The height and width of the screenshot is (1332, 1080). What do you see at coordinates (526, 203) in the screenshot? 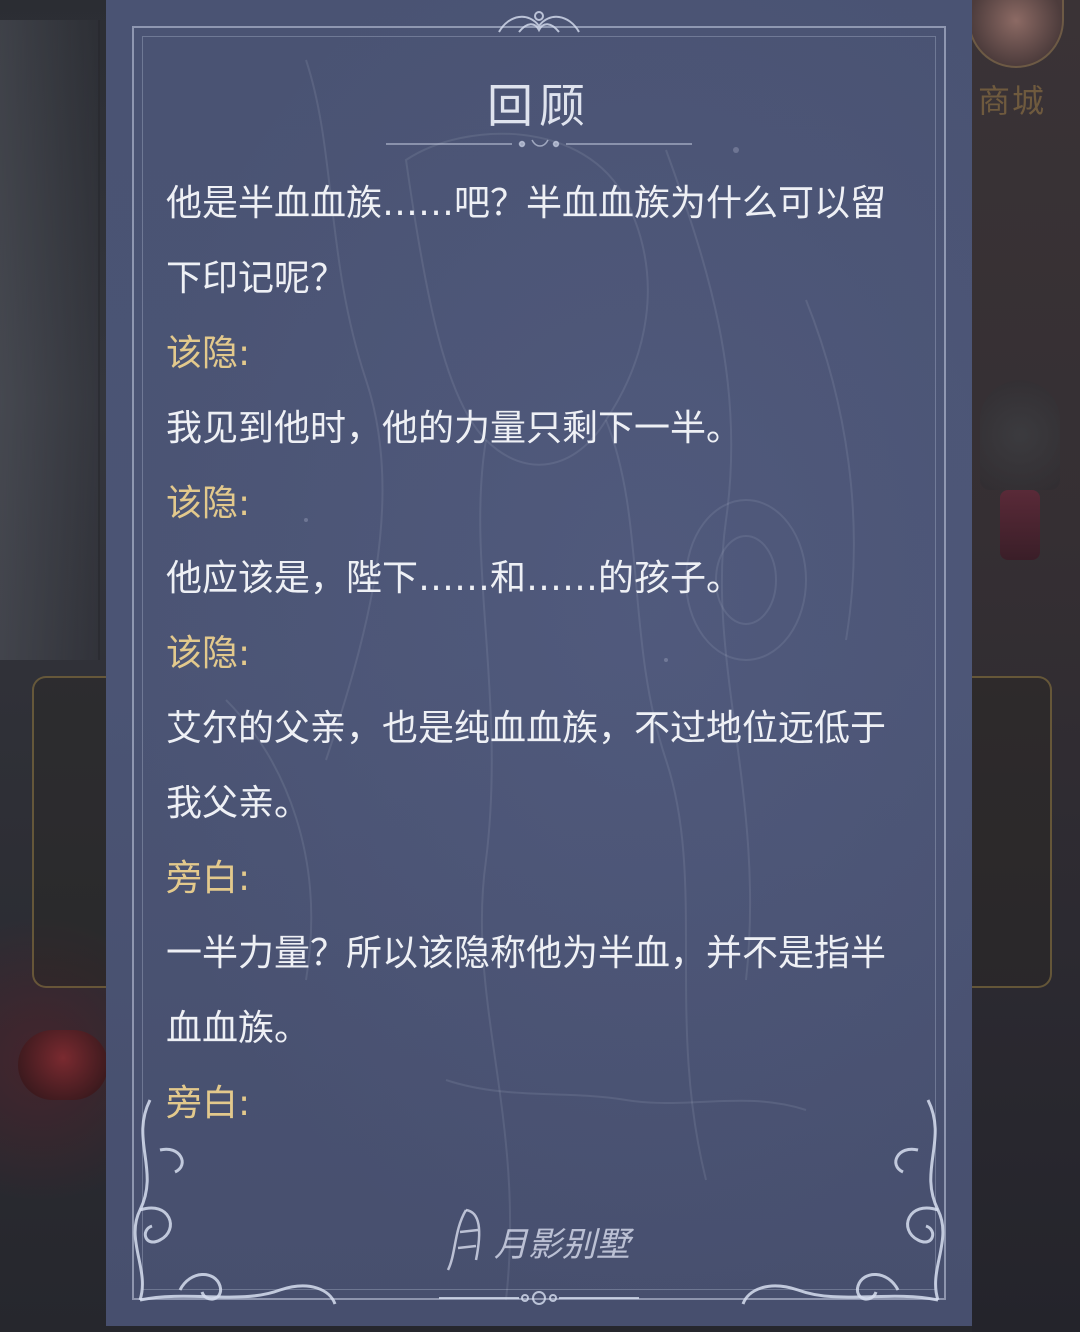
I see `log-dialogue-line: 他是半血血族……吧？半血血族为什么可以留` at bounding box center [526, 203].